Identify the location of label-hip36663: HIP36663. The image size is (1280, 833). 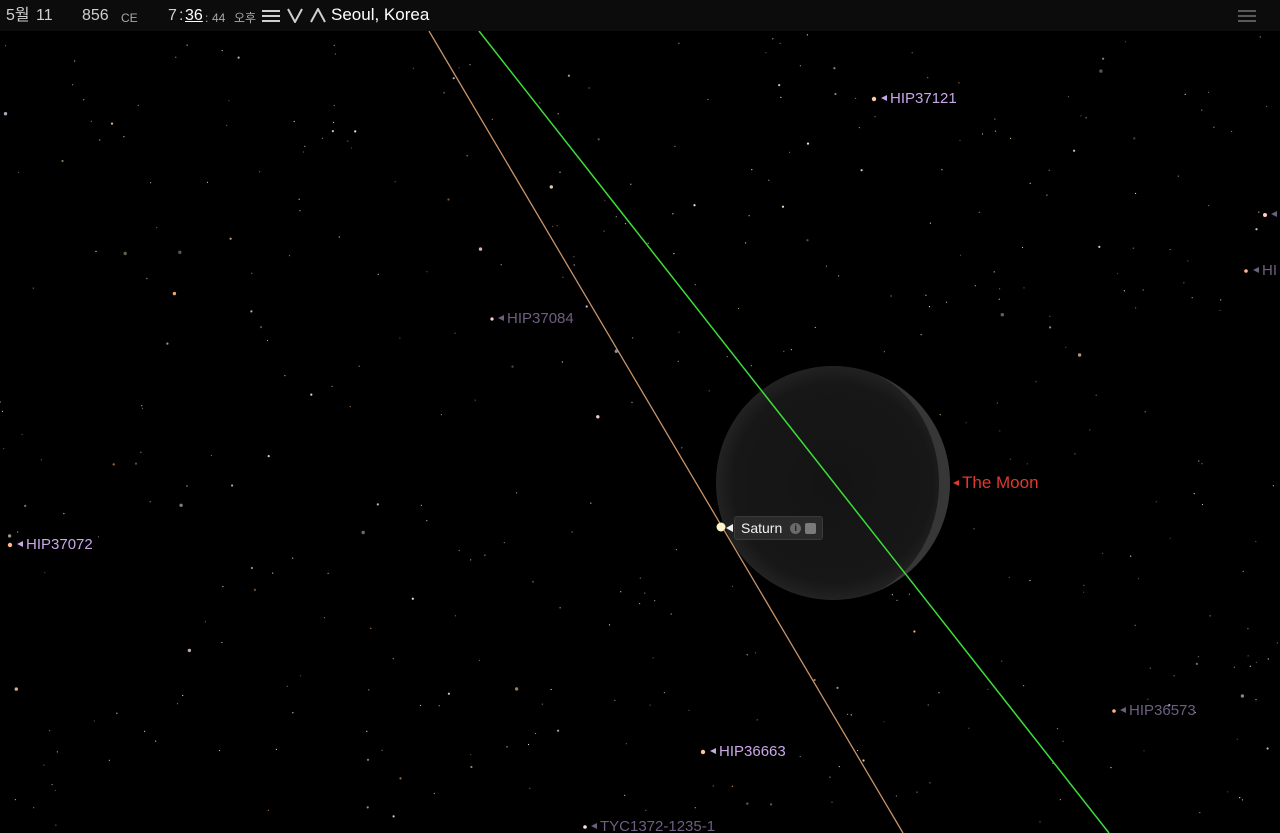
(748, 752).